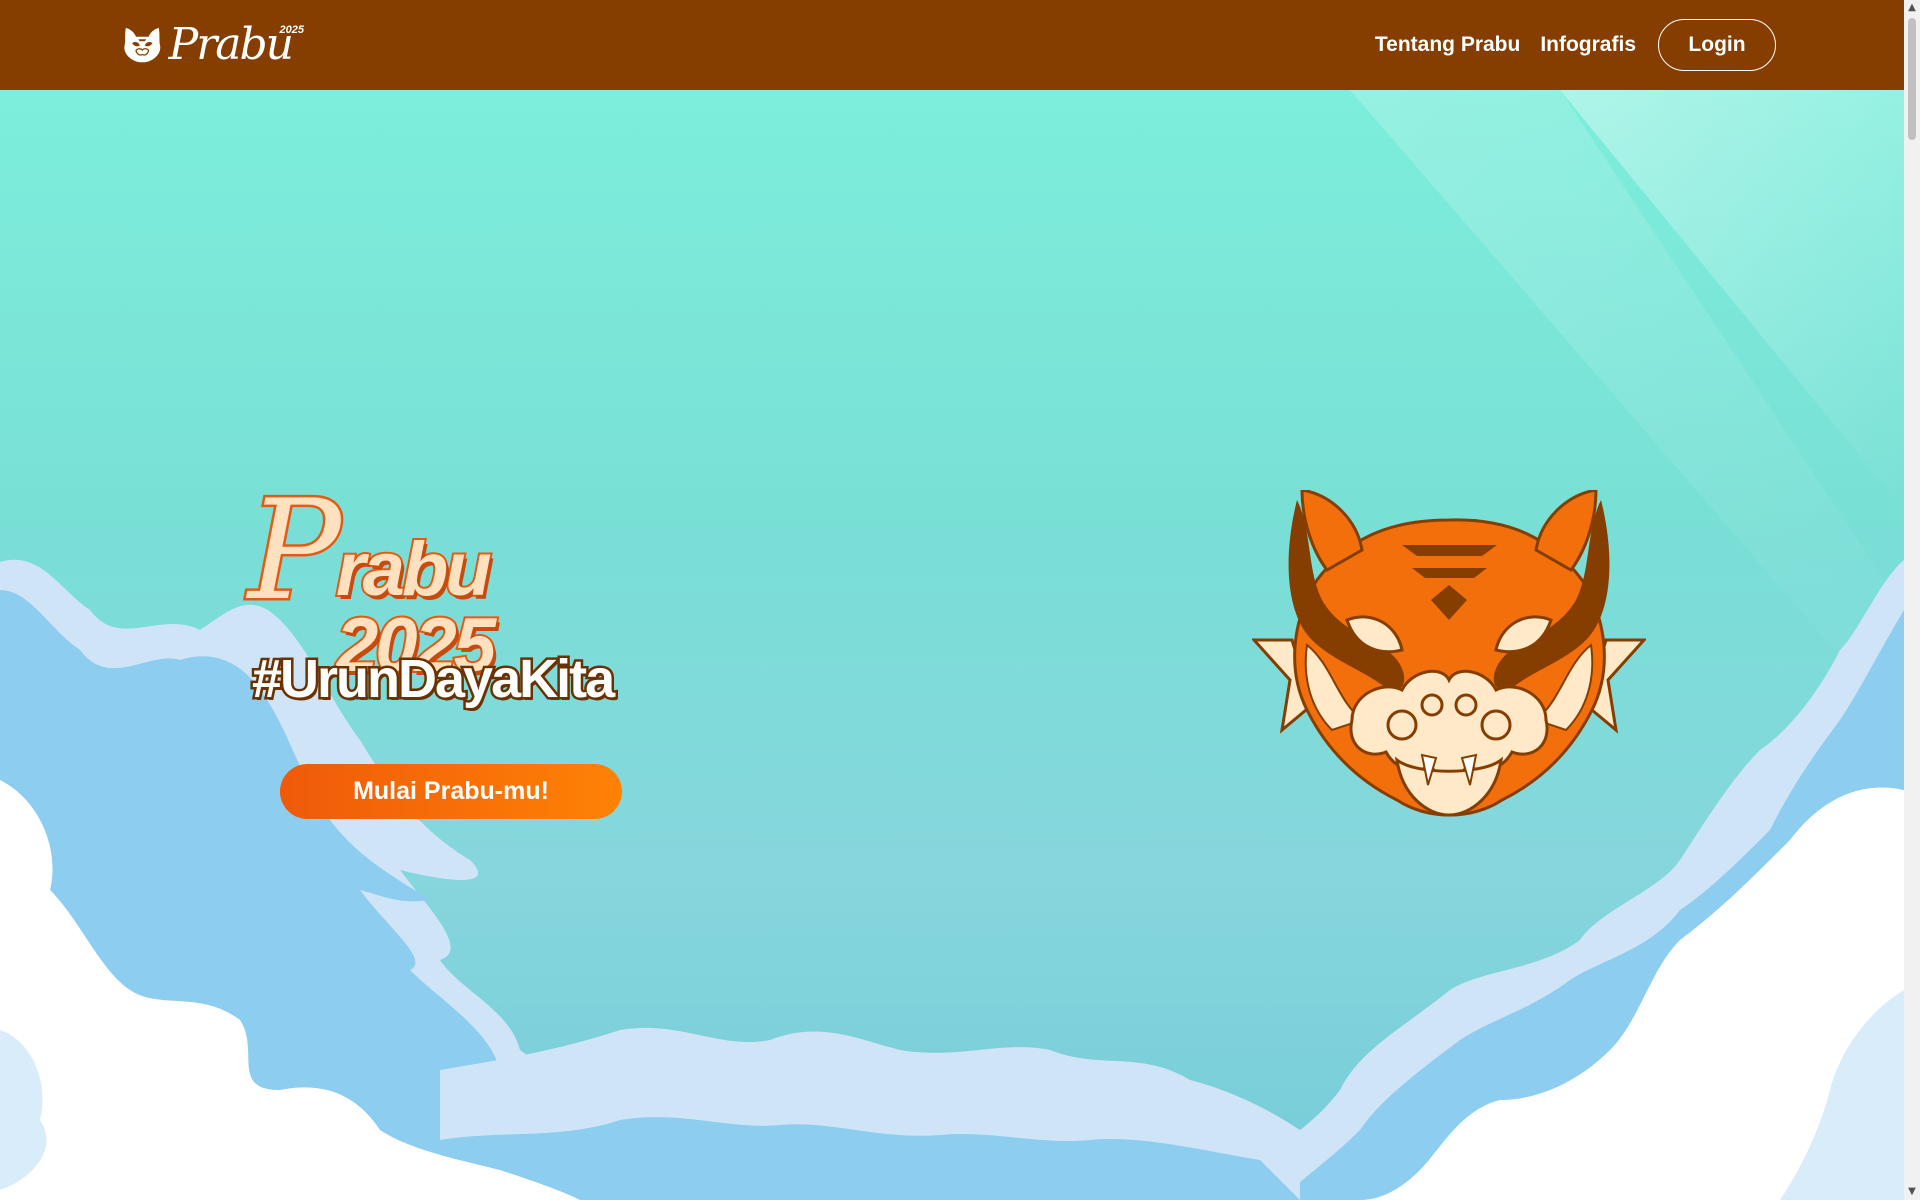 The width and height of the screenshot is (1920, 1200). What do you see at coordinates (1588, 45) in the screenshot?
I see `nav-link-infografis: Infografis` at bounding box center [1588, 45].